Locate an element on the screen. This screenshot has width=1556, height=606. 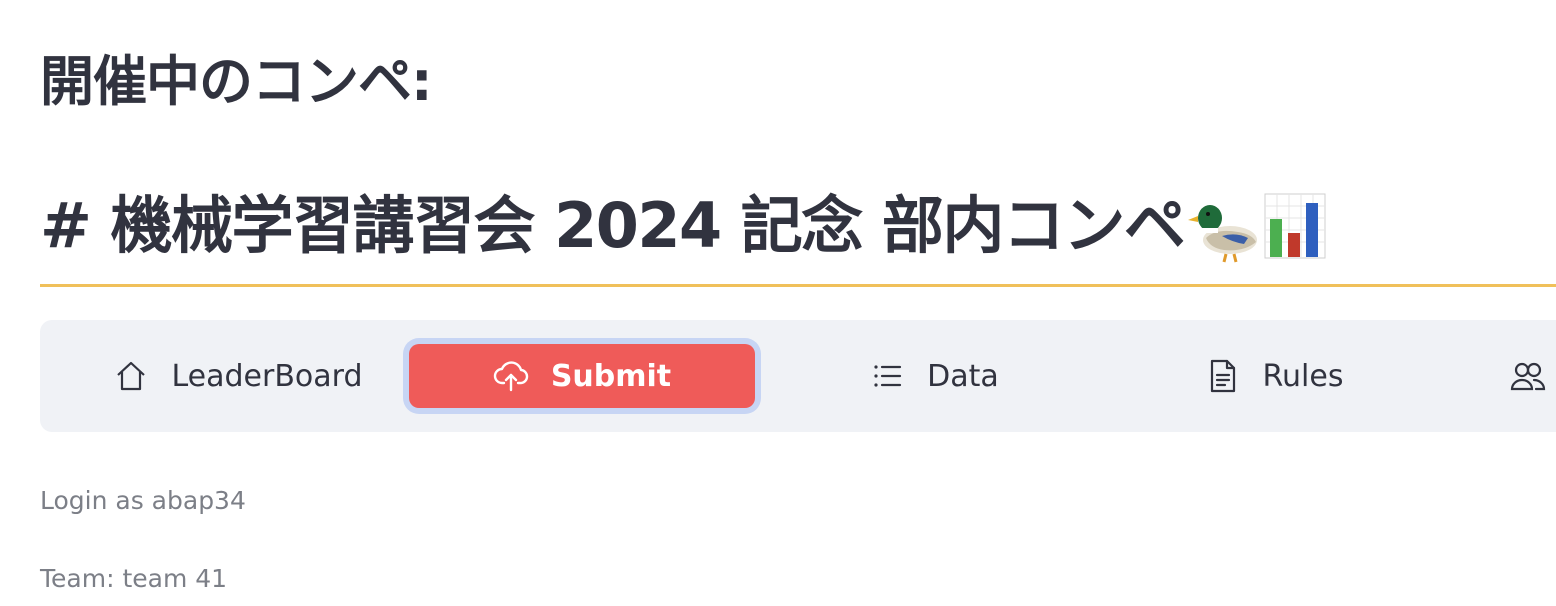
team-icon is located at coordinates (1528, 376).